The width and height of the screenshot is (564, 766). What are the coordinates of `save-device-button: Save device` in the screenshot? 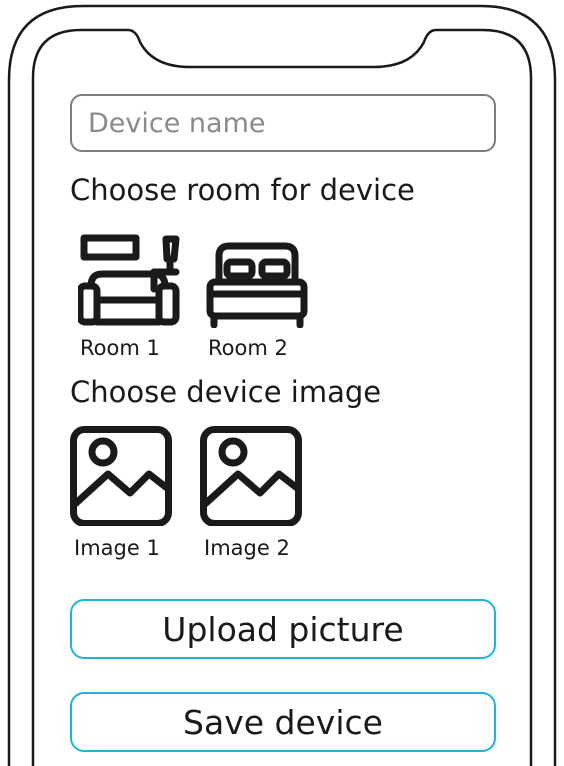 It's located at (283, 722).